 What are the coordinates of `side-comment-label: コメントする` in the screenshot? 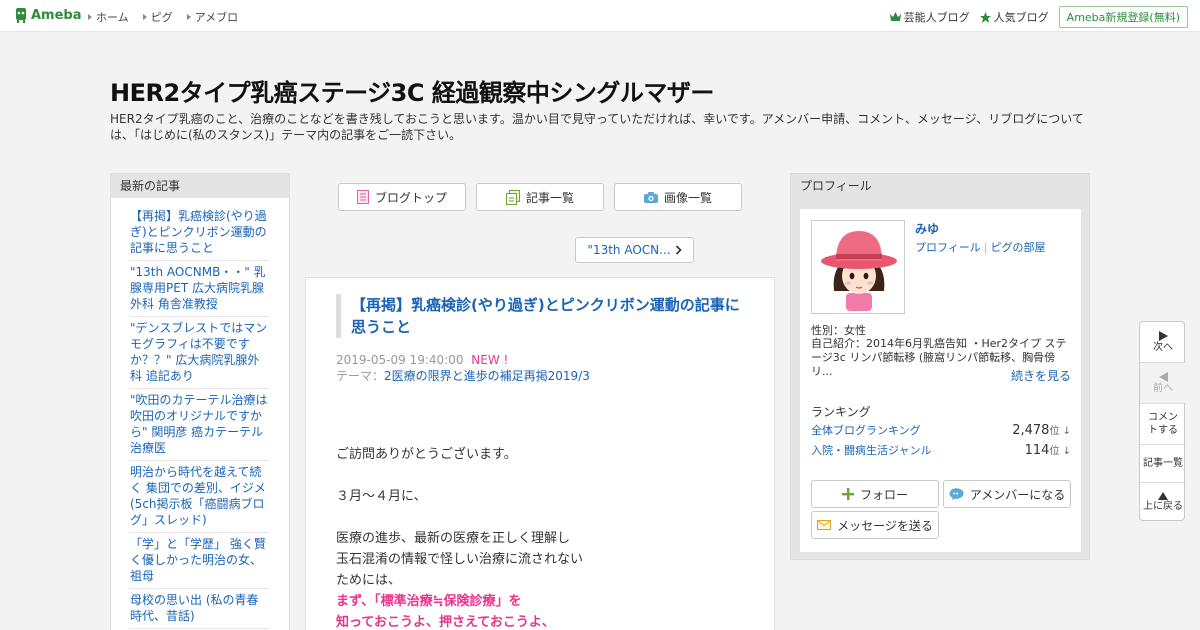 It's located at (1163, 424).